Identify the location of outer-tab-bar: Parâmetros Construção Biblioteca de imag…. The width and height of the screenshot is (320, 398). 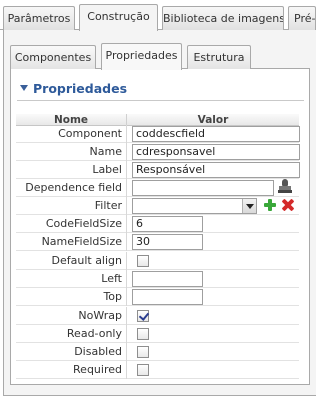
(158, 15).